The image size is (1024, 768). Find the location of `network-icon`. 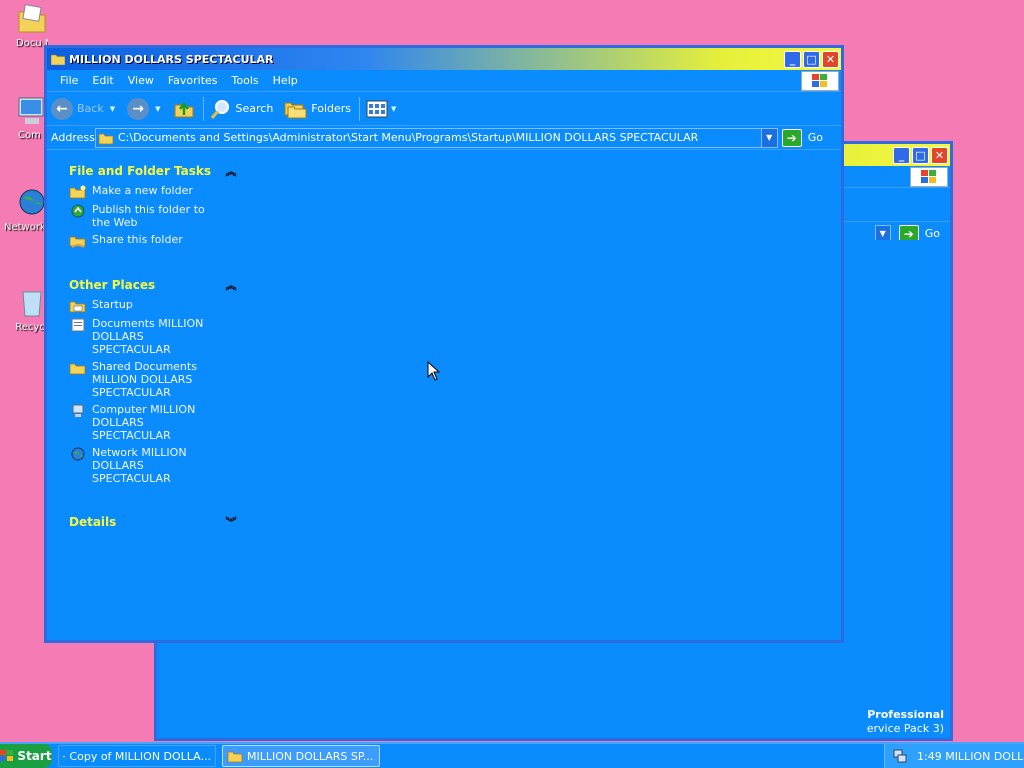

network-icon is located at coordinates (78, 454).